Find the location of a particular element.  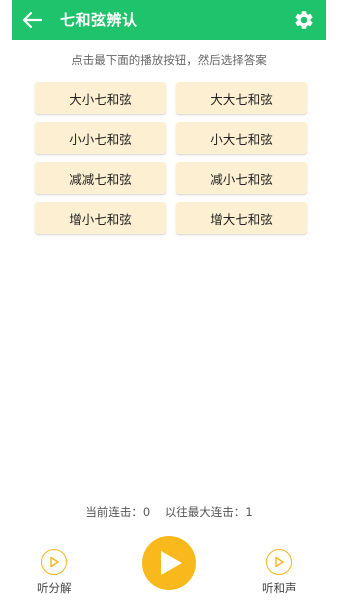

listen-arpeggio-label: 听分解 is located at coordinates (54, 588).